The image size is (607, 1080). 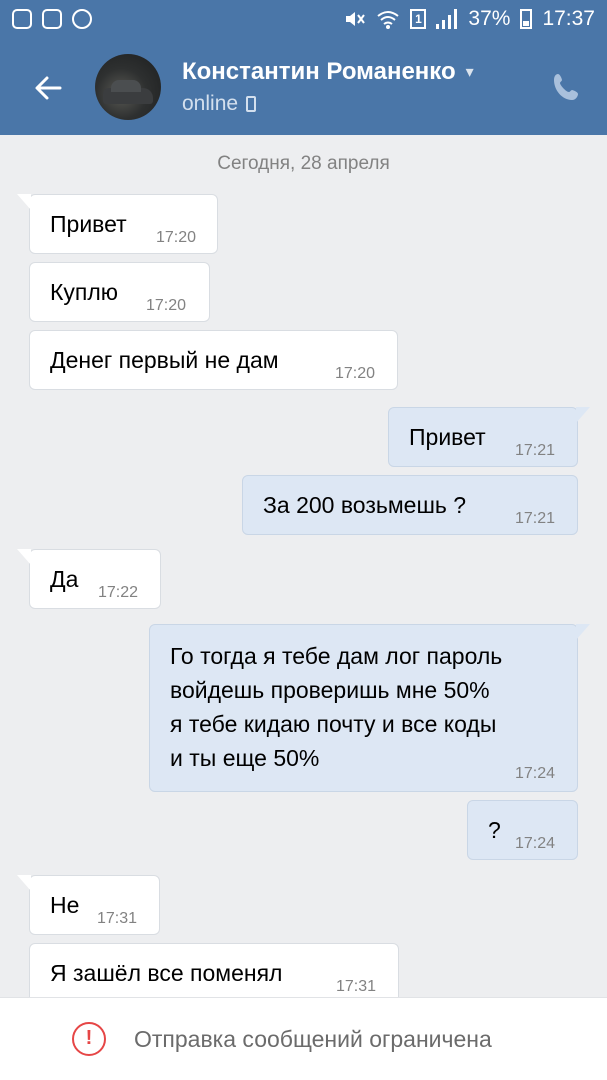 I want to click on message-line: войдешь проверишь мне 50%, so click(x=330, y=690).